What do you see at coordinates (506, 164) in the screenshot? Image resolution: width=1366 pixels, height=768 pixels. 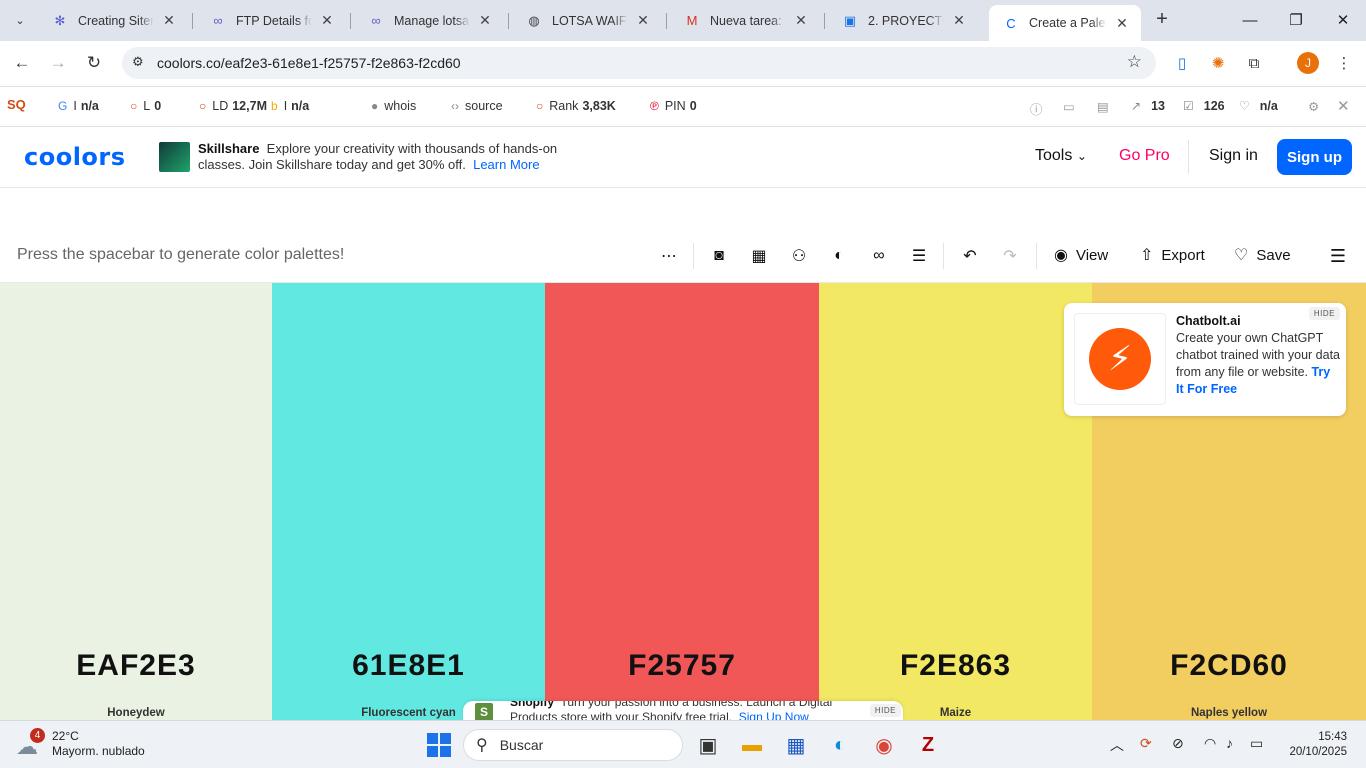 I see `skillshare-learn-more-link: Learn More` at bounding box center [506, 164].